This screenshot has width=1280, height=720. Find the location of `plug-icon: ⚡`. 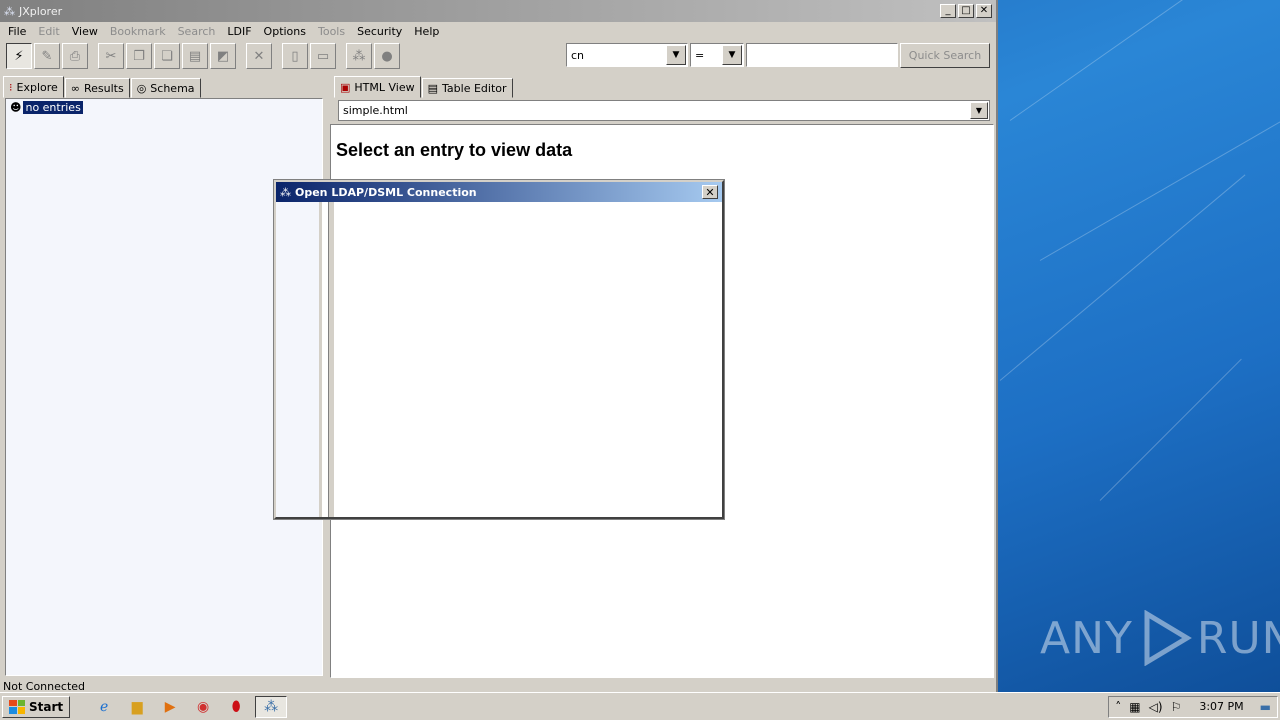

plug-icon: ⚡ is located at coordinates (19, 56).